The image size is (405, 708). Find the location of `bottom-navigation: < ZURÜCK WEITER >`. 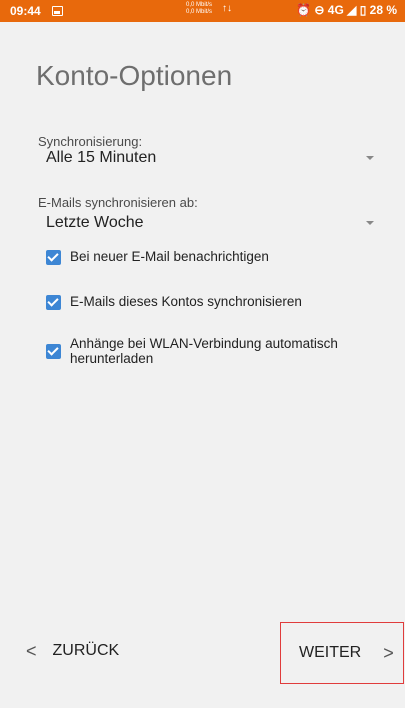

bottom-navigation: < ZURÜCK WEITER > is located at coordinates (202, 665).